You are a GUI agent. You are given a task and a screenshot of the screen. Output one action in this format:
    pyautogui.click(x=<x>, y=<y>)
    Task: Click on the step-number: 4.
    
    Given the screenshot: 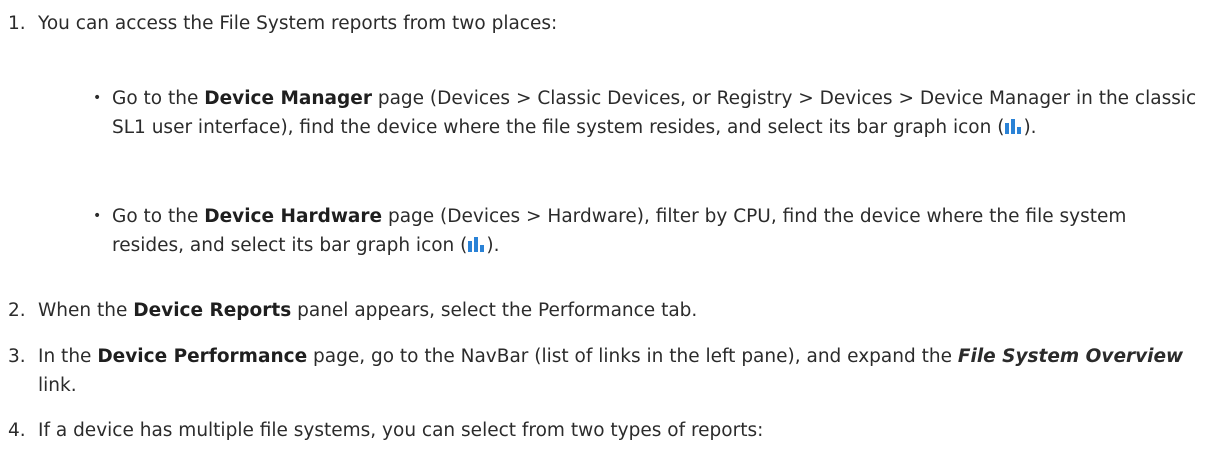 What is the action you would take?
    pyautogui.click(x=17, y=430)
    